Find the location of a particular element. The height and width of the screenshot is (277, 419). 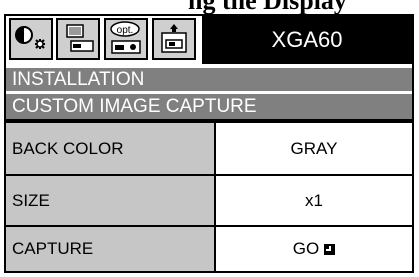

tab-installation is located at coordinates (174, 39).